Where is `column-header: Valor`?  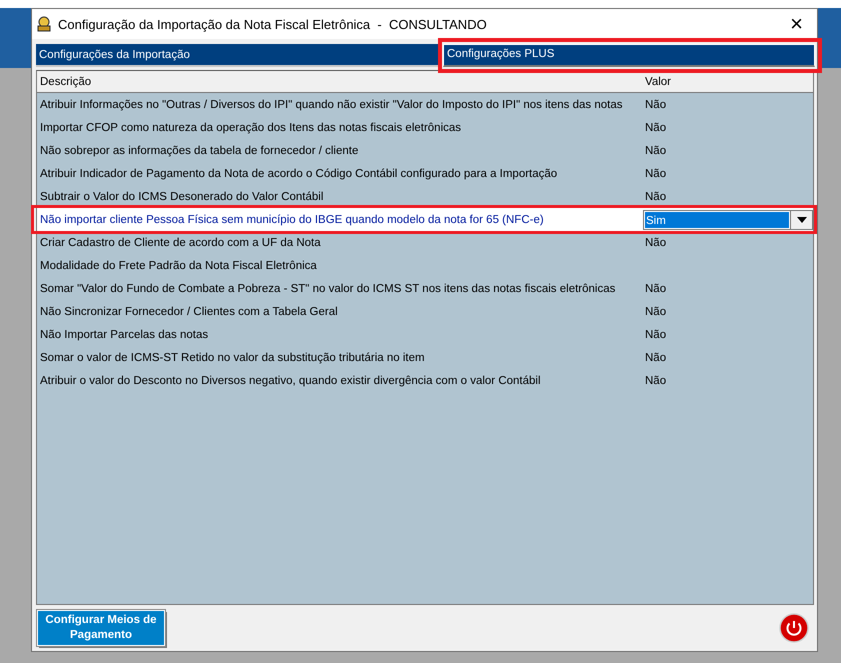 column-header: Valor is located at coordinates (658, 82).